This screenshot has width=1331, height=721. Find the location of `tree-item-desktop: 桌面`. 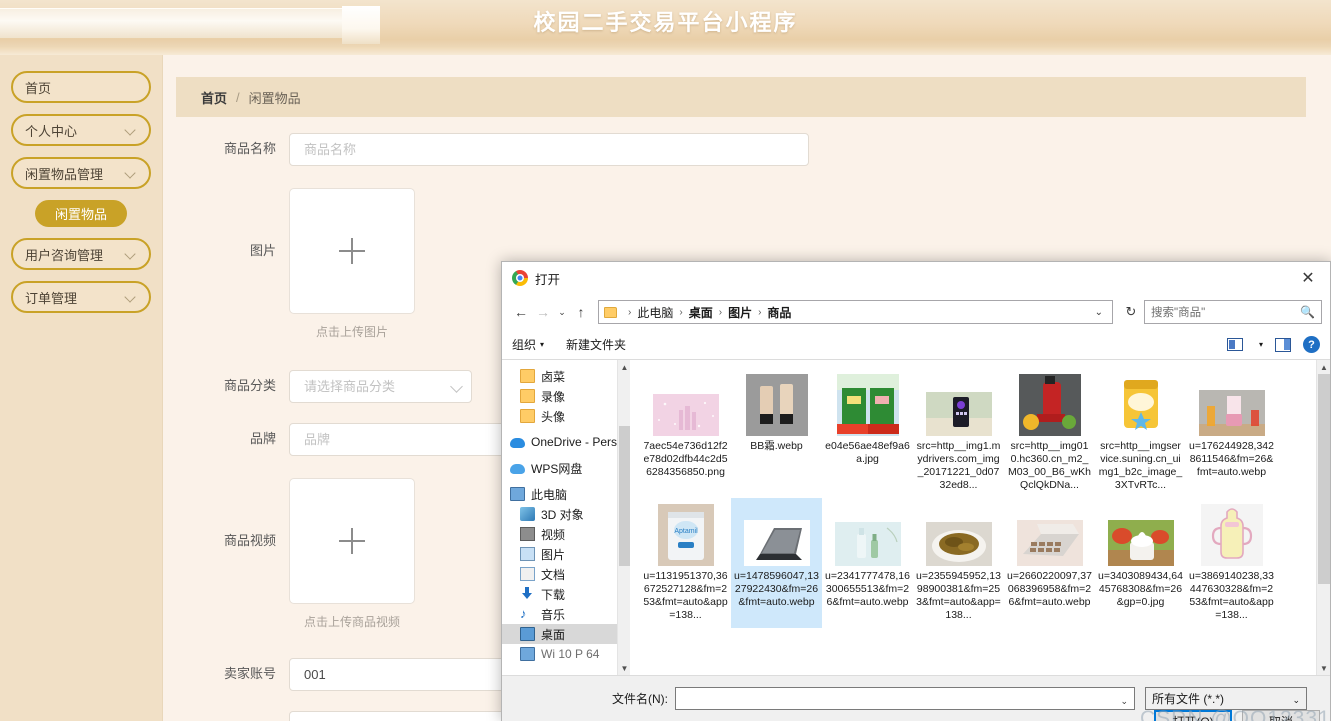

tree-item-desktop: 桌面 is located at coordinates (566, 634).